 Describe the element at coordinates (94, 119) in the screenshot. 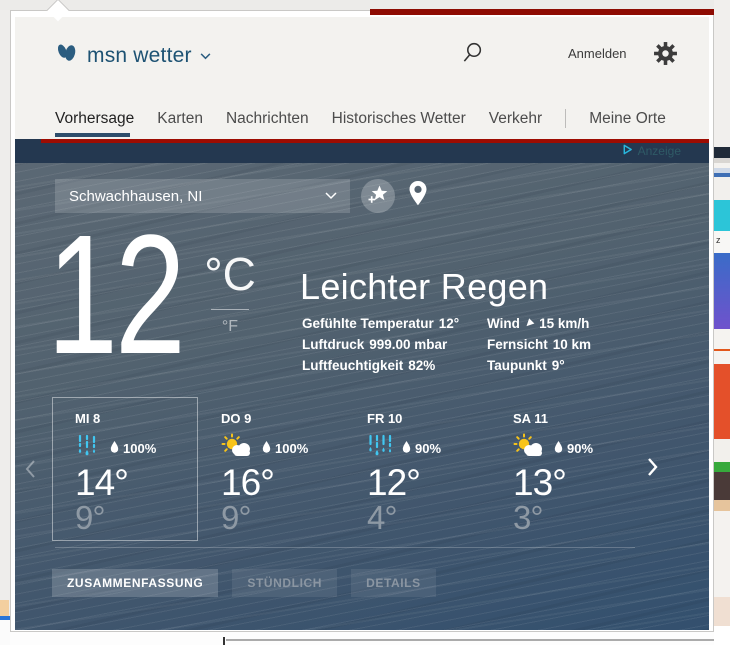

I see `tab-vorhersage: Vorhersage` at that location.